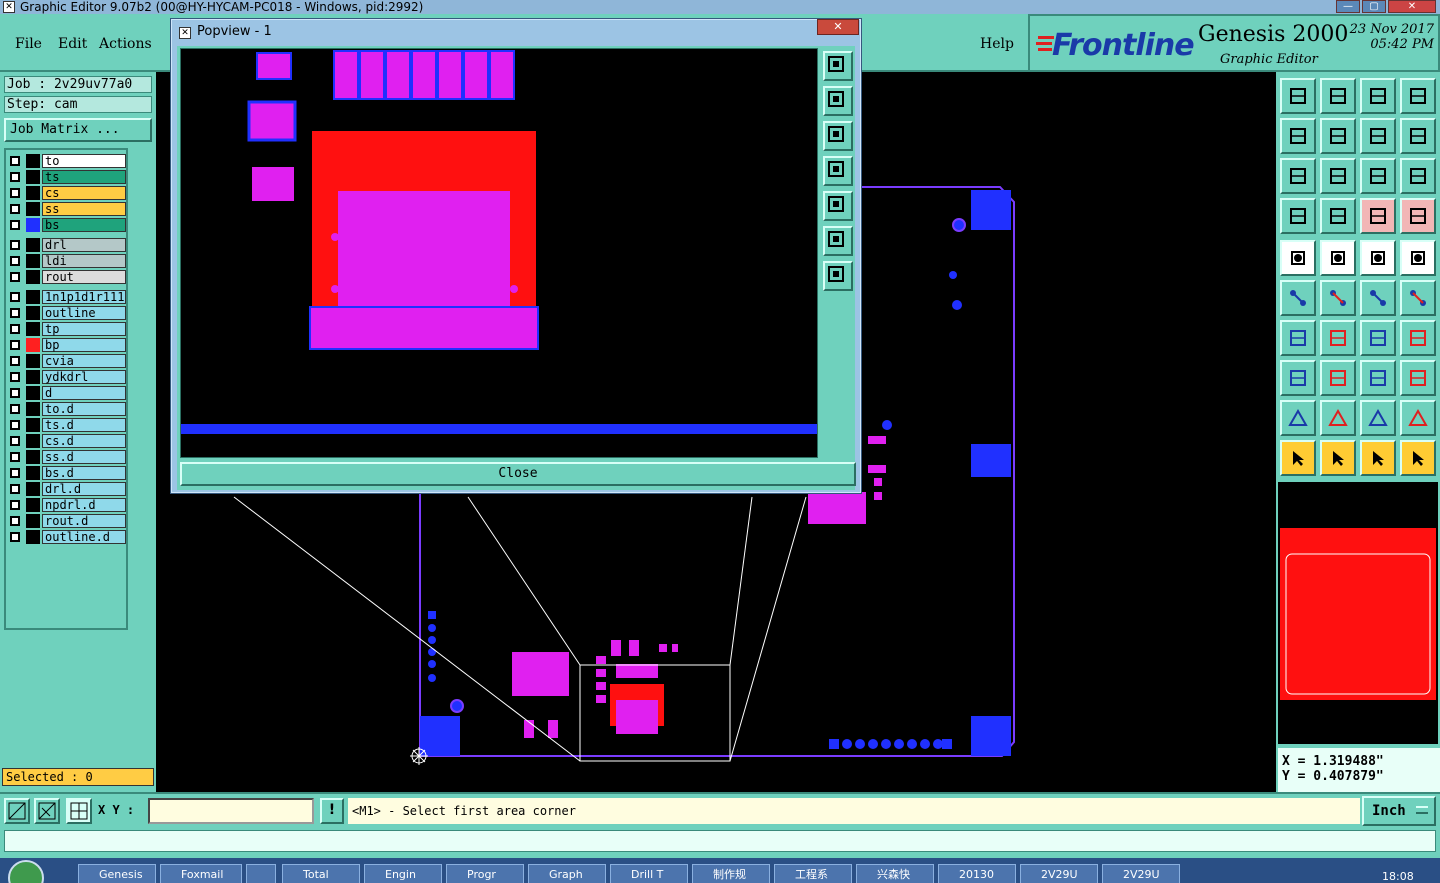 The height and width of the screenshot is (883, 1440). I want to click on popview-pan-down-button, so click(838, 136).